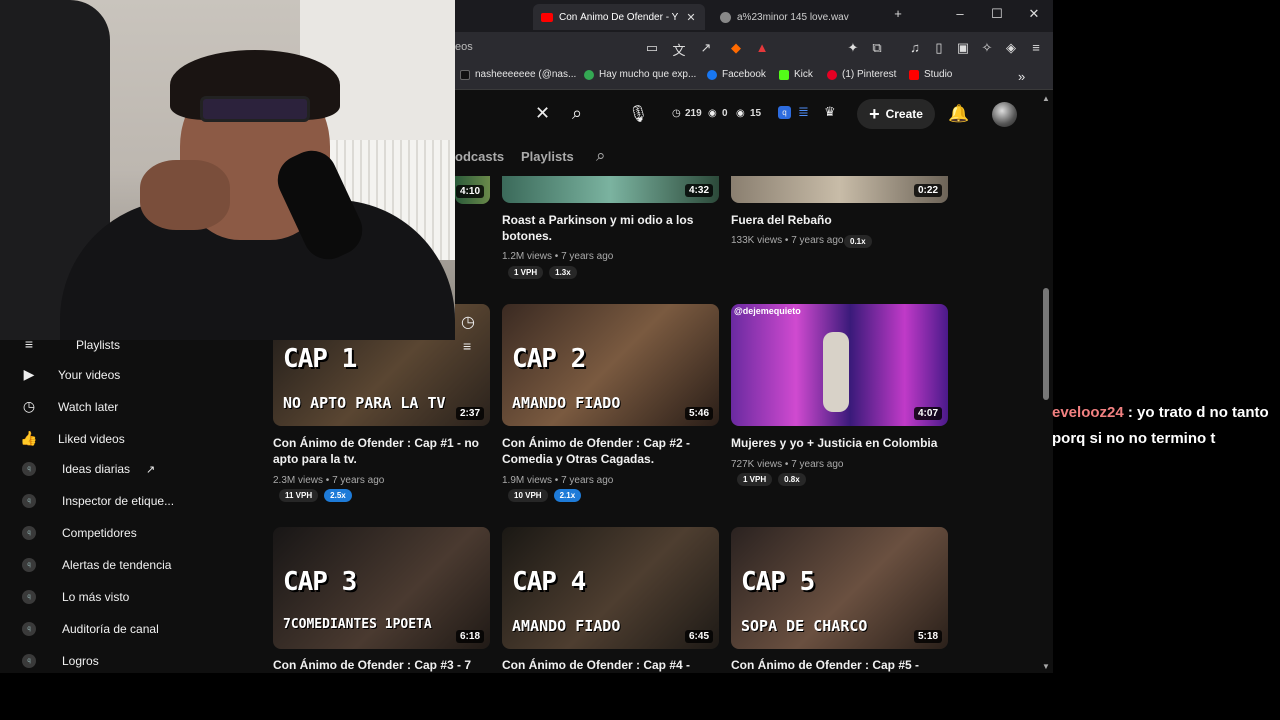 This screenshot has width=1280, height=720. Describe the element at coordinates (98, 345) in the screenshot. I see `sidebar-item-label: Playlists` at that location.